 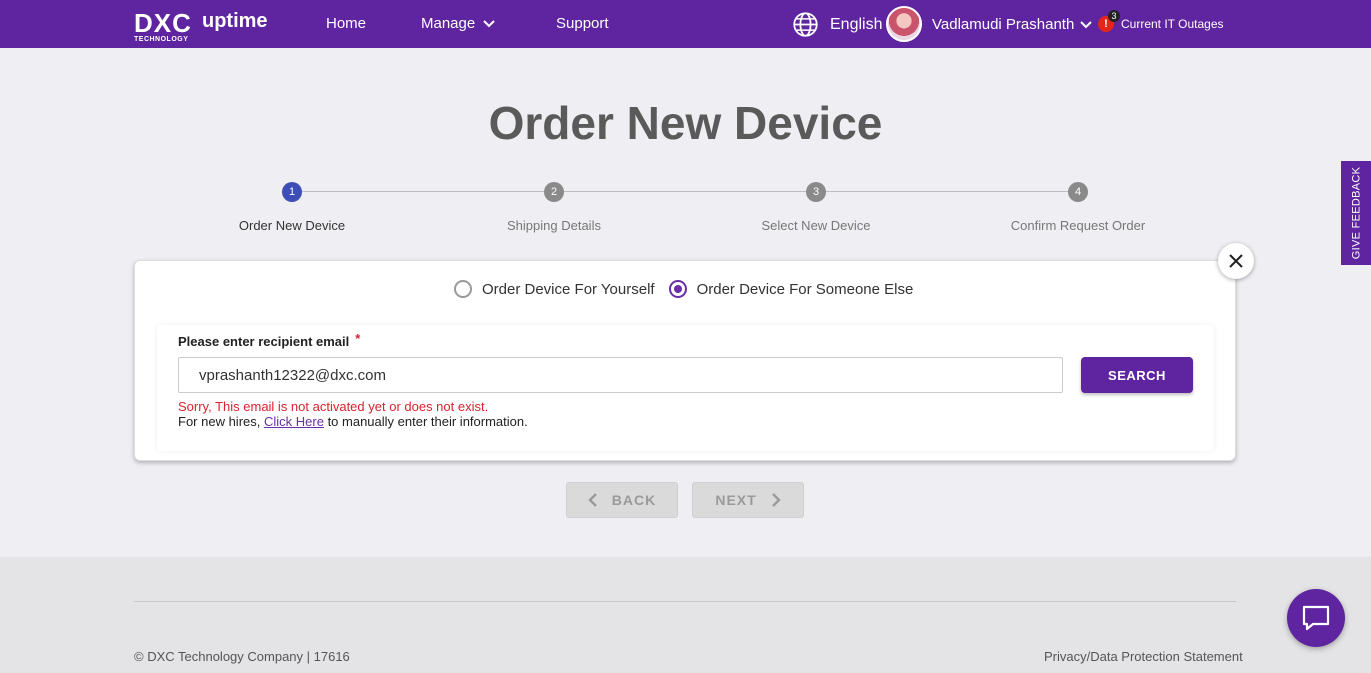 What do you see at coordinates (805, 289) in the screenshot?
I see `radio-label-someone-else: Order Device For Someone Else` at bounding box center [805, 289].